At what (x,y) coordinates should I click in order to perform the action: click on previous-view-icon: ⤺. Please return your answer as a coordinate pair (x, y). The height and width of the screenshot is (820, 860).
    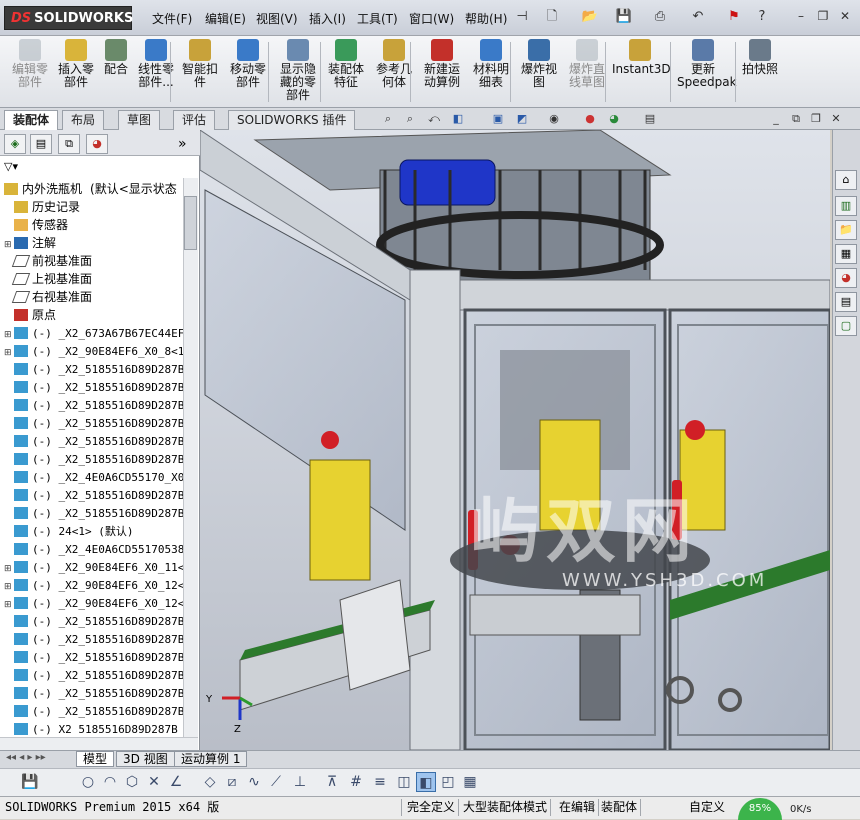
    Looking at the image, I should click on (434, 119).